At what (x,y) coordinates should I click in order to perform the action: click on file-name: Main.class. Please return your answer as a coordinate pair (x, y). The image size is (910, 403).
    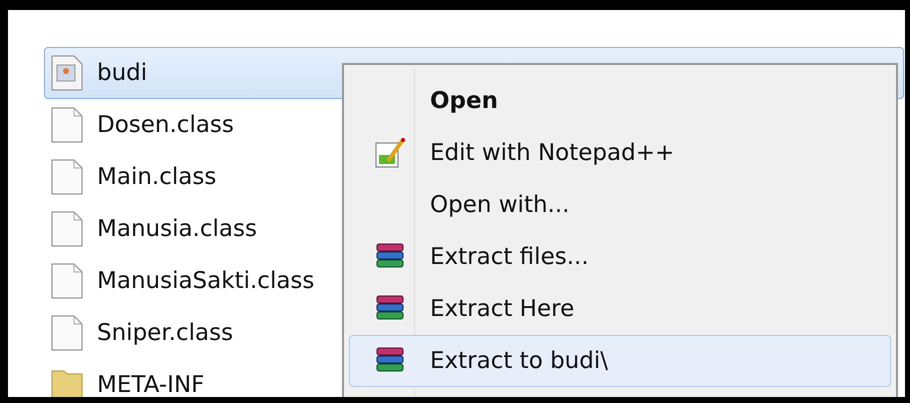
    Looking at the image, I should click on (156, 177).